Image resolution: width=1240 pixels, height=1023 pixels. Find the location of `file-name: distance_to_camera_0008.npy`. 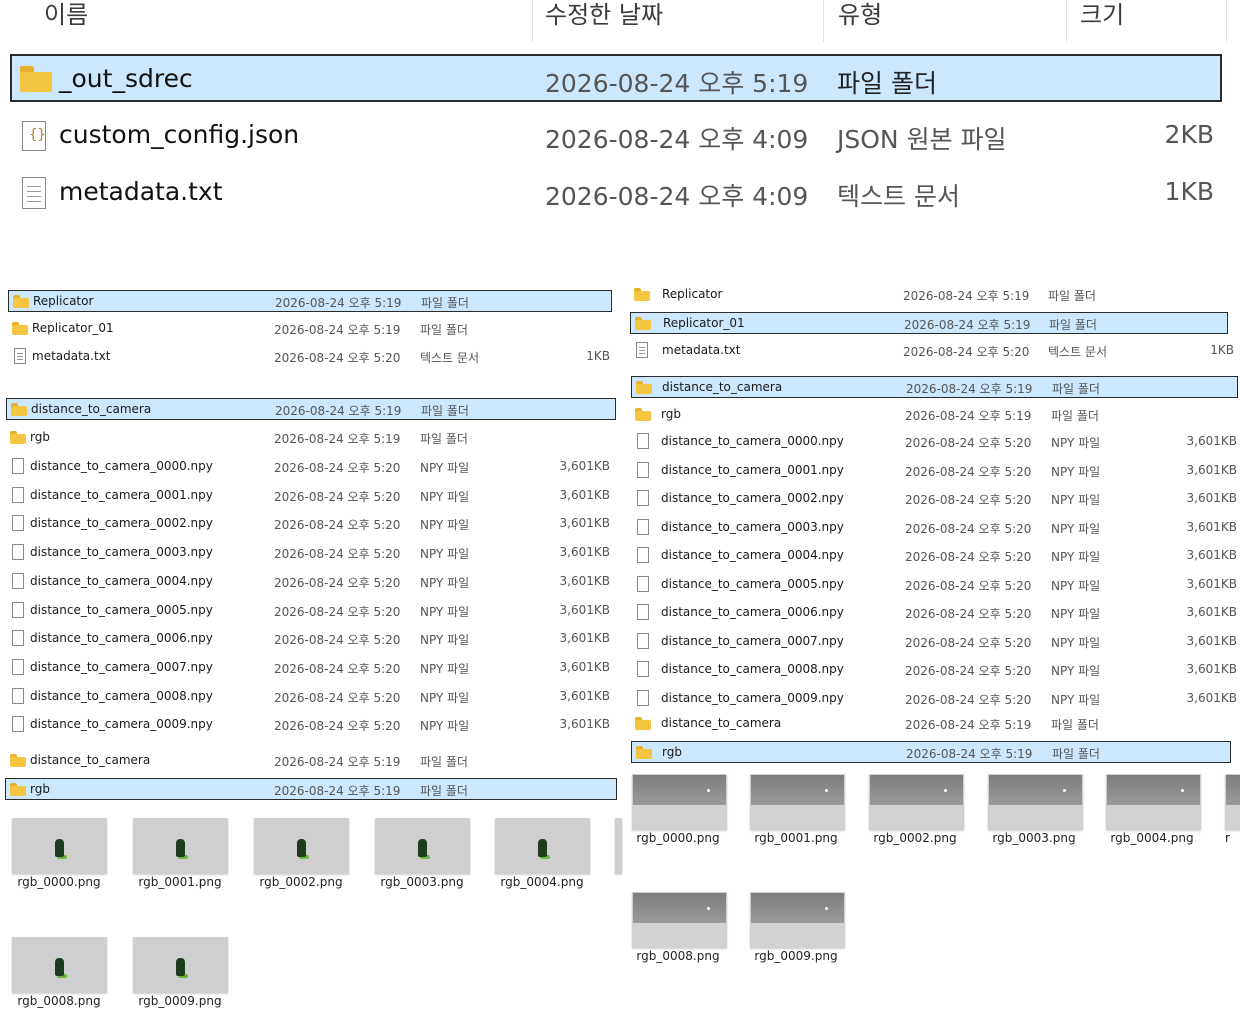

file-name: distance_to_camera_0008.npy is located at coordinates (121, 696).